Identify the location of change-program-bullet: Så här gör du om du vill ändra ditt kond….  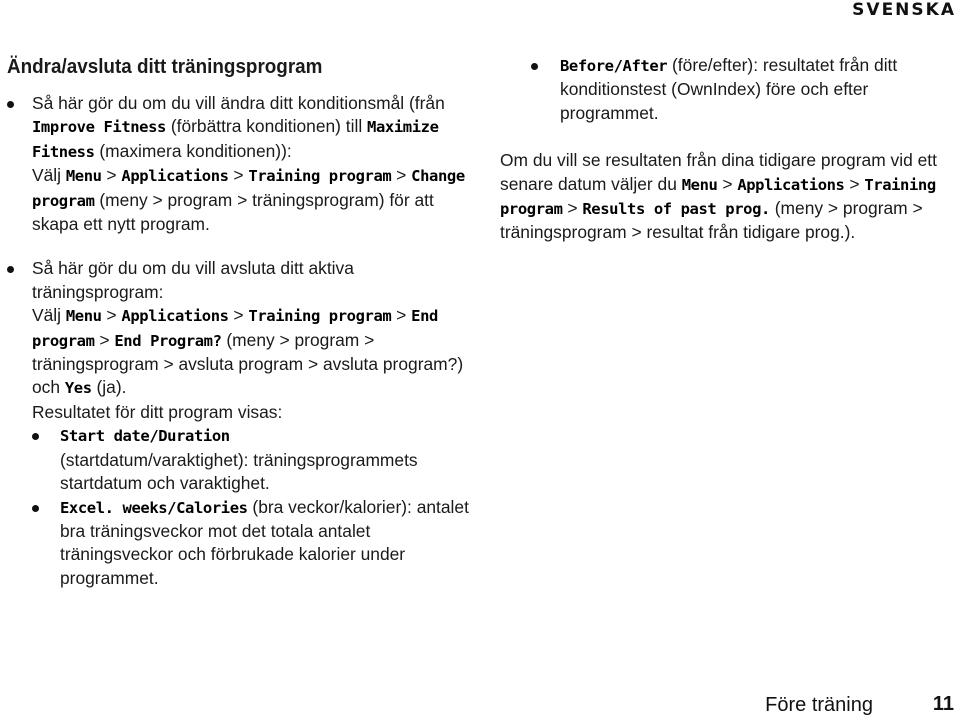
(242, 164).